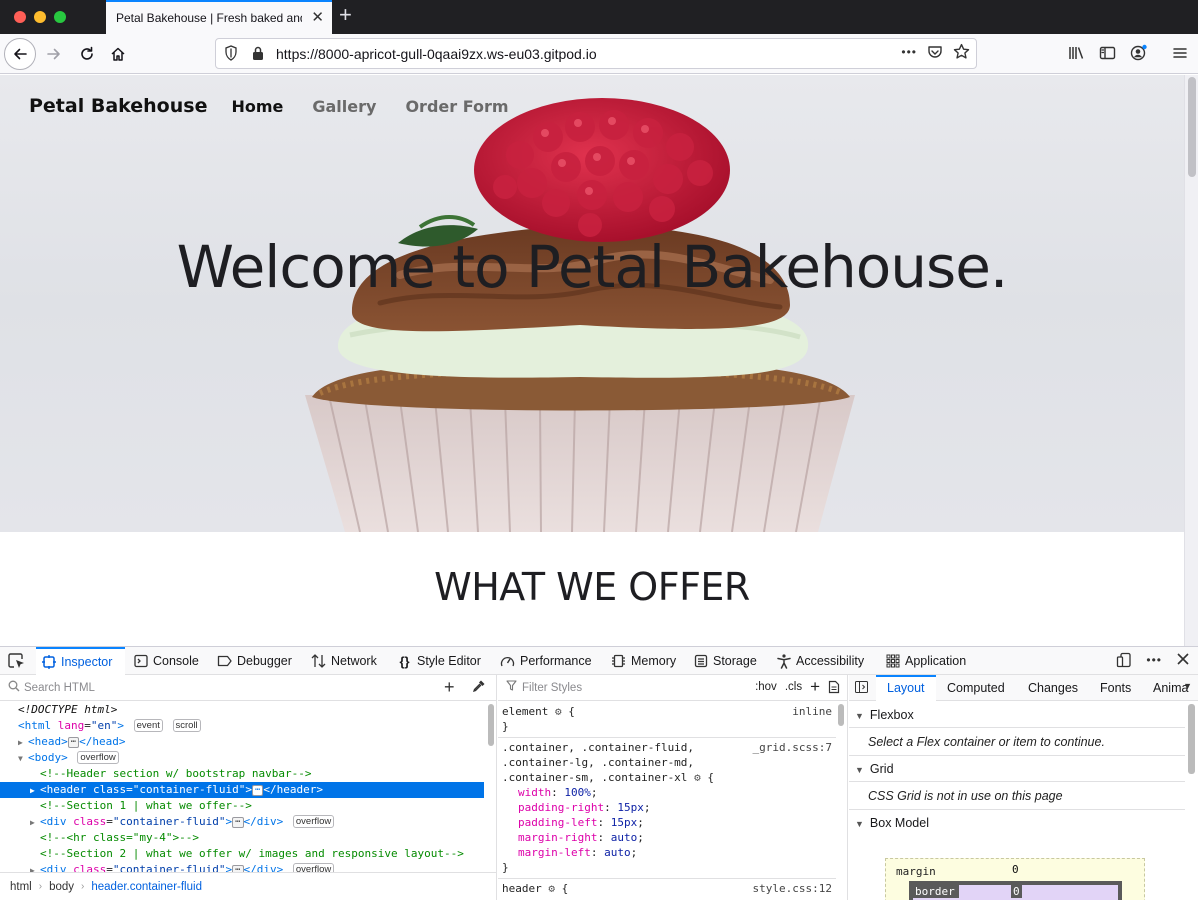 This screenshot has height=900, width=1198. I want to click on rule-selector: header, so click(522, 888).